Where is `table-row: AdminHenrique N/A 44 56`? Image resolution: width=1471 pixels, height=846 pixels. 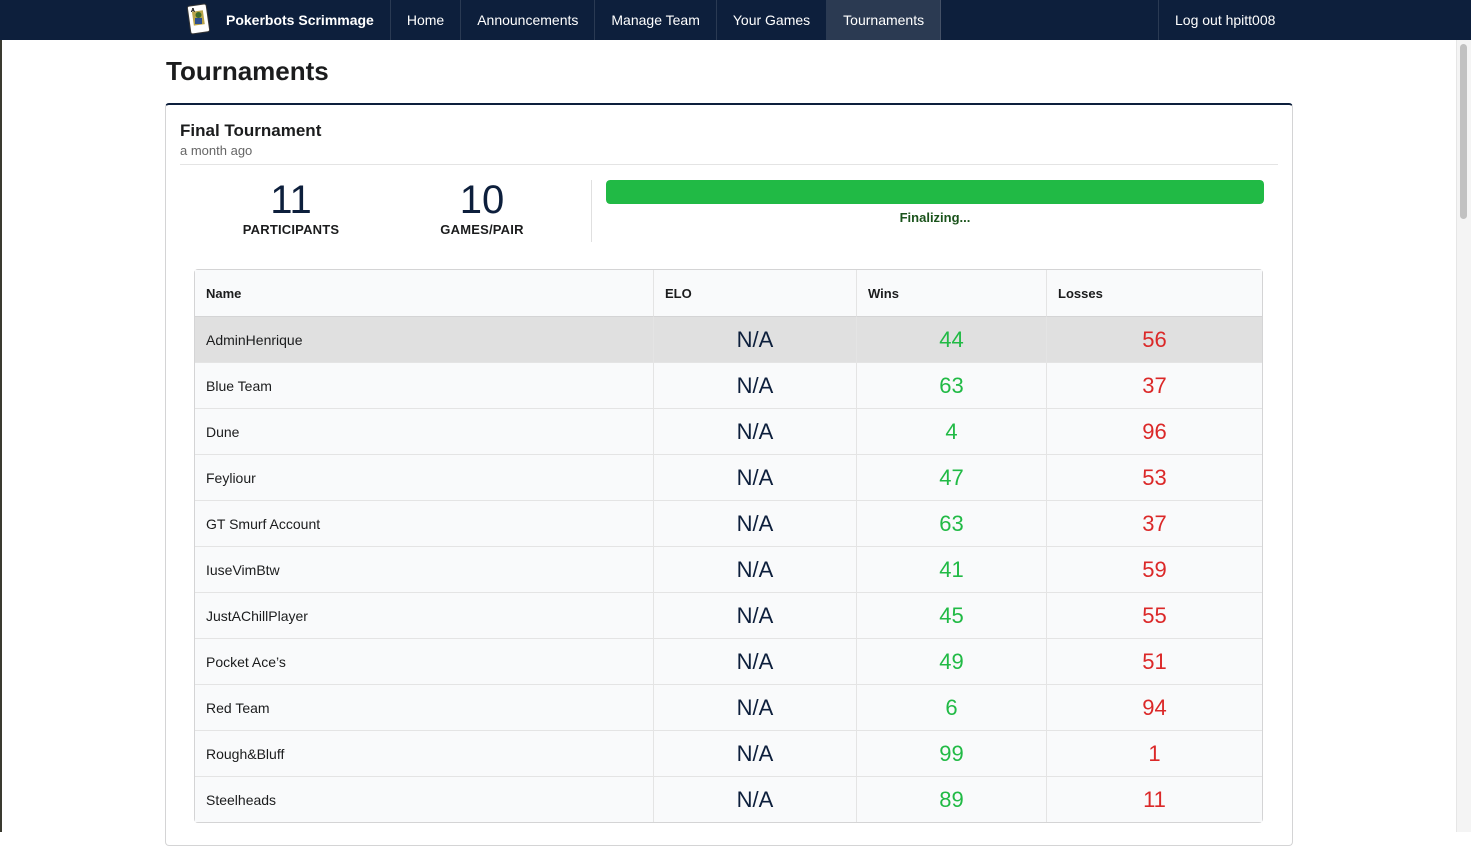 table-row: AdminHenrique N/A 44 56 is located at coordinates (728, 339).